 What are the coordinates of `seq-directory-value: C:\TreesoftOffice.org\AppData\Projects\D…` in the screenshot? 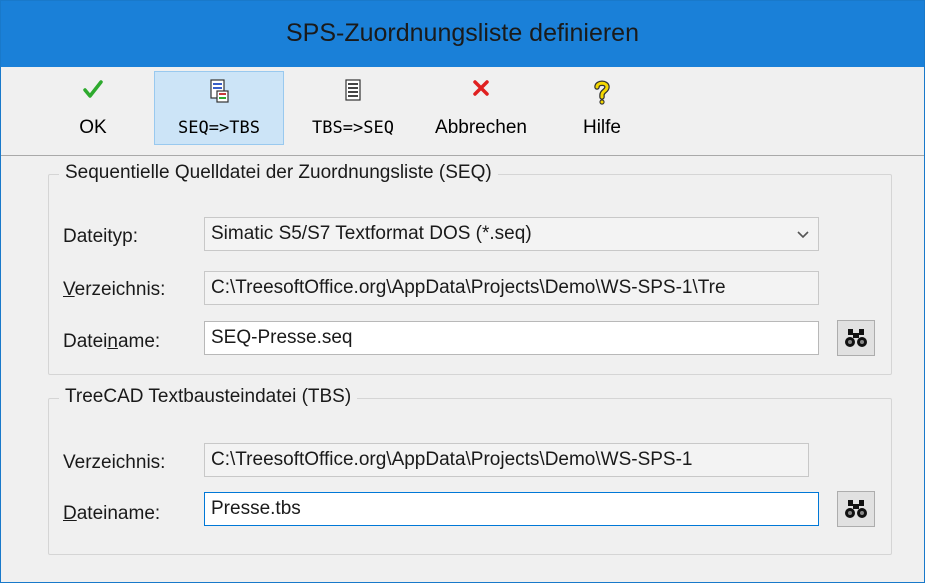 It's located at (468, 287).